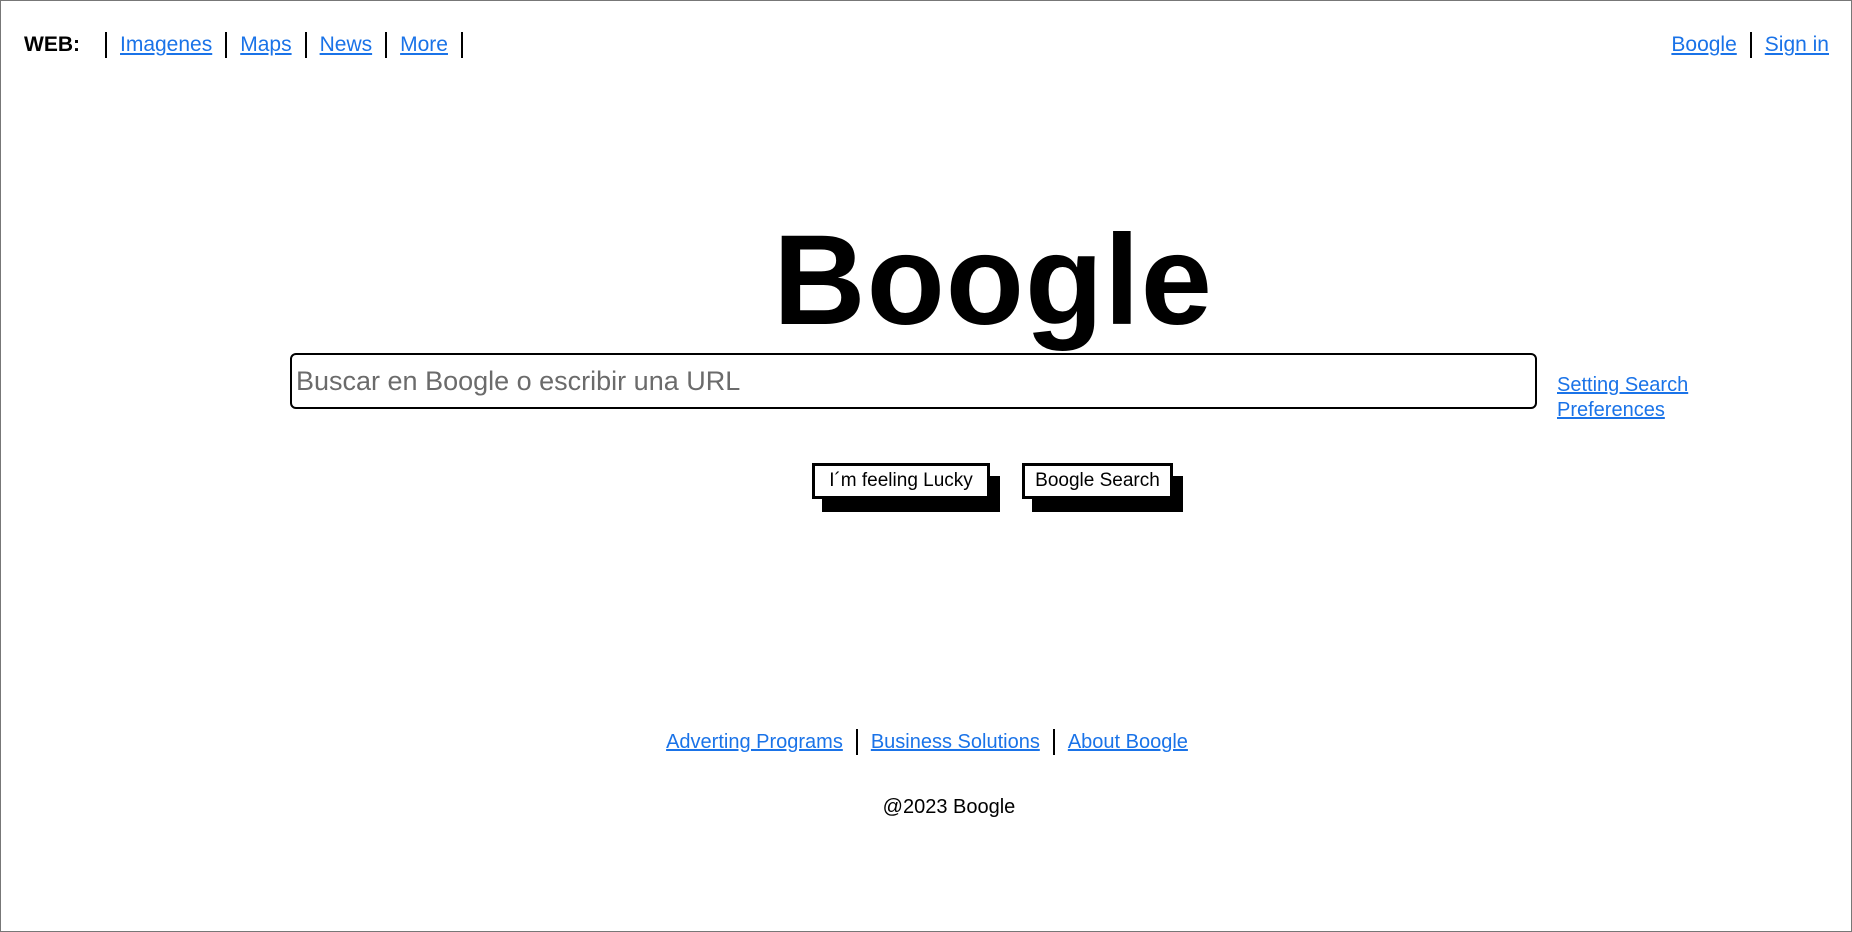  I want to click on nav-link-imagenes: Imagenes, so click(166, 45).